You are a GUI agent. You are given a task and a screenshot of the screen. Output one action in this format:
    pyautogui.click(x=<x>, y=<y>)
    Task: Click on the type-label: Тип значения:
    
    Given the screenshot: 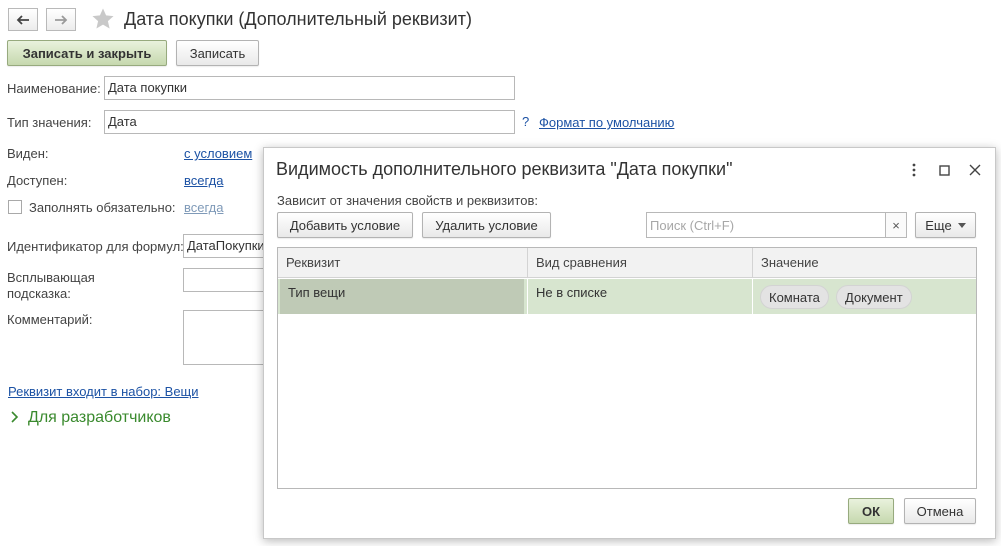 What is the action you would take?
    pyautogui.click(x=49, y=122)
    